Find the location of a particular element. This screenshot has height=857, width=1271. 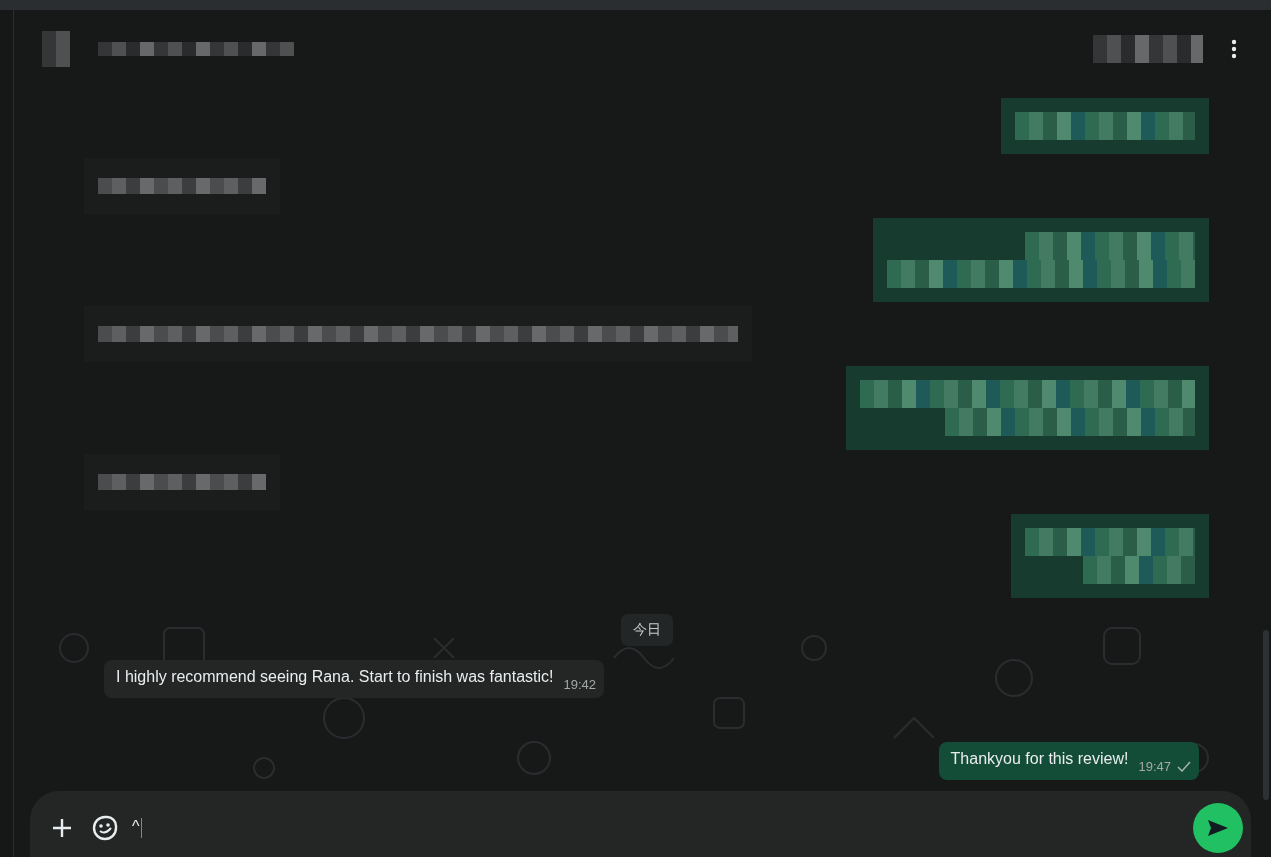

menu-icon is located at coordinates (1234, 49).